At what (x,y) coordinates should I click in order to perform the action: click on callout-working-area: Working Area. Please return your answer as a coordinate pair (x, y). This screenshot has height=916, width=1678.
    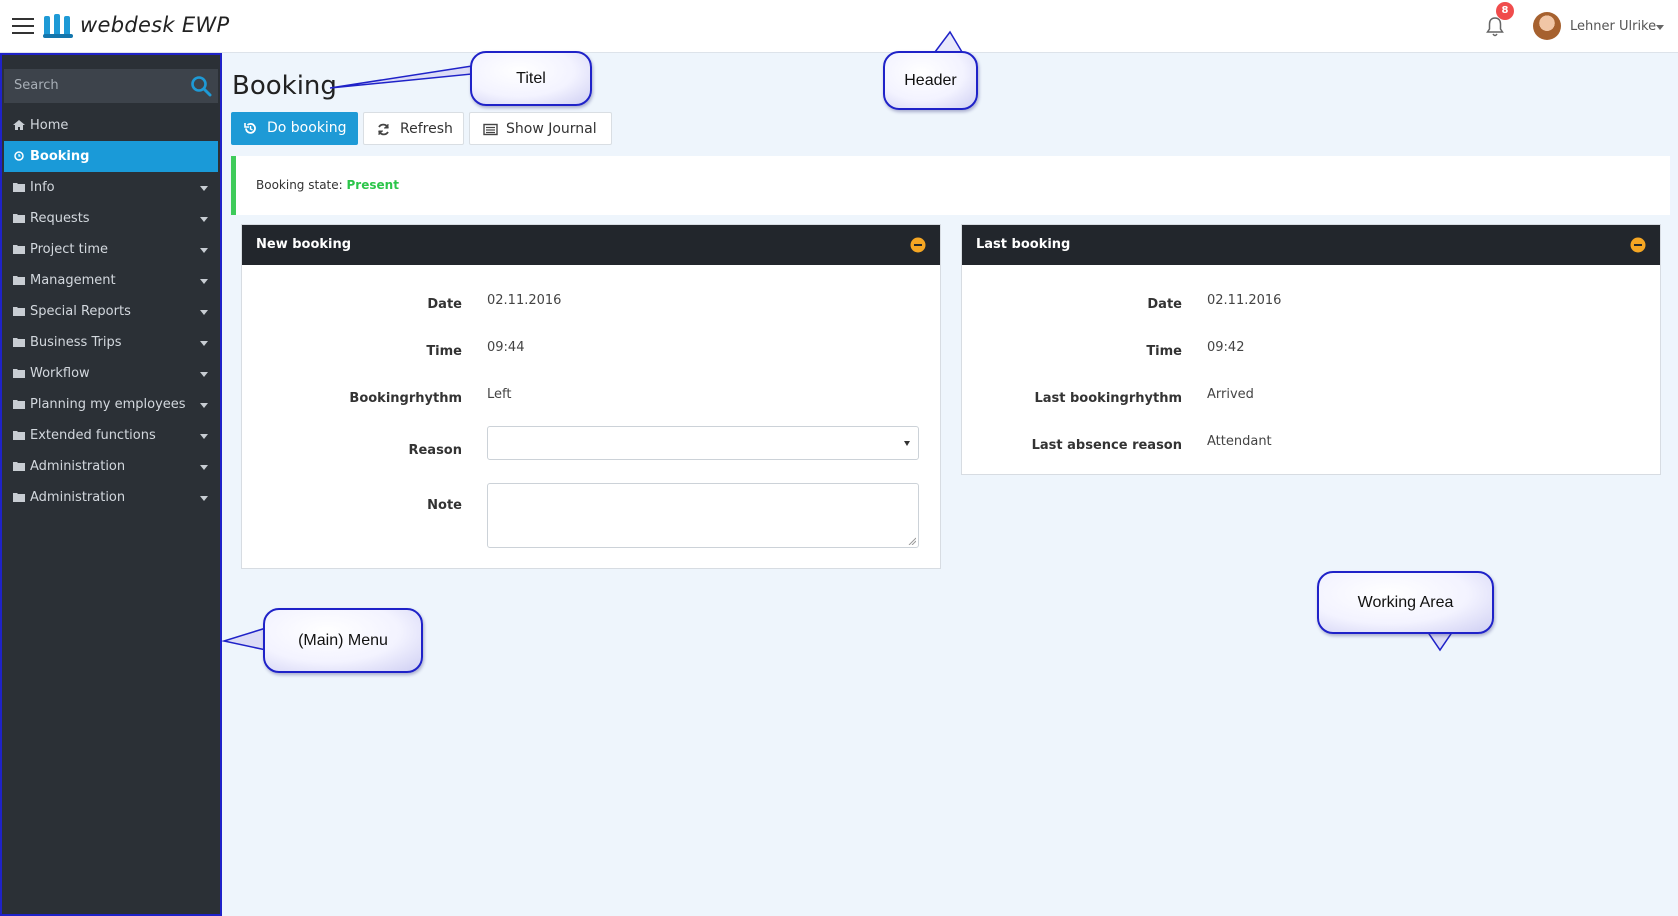
    Looking at the image, I should click on (1405, 602).